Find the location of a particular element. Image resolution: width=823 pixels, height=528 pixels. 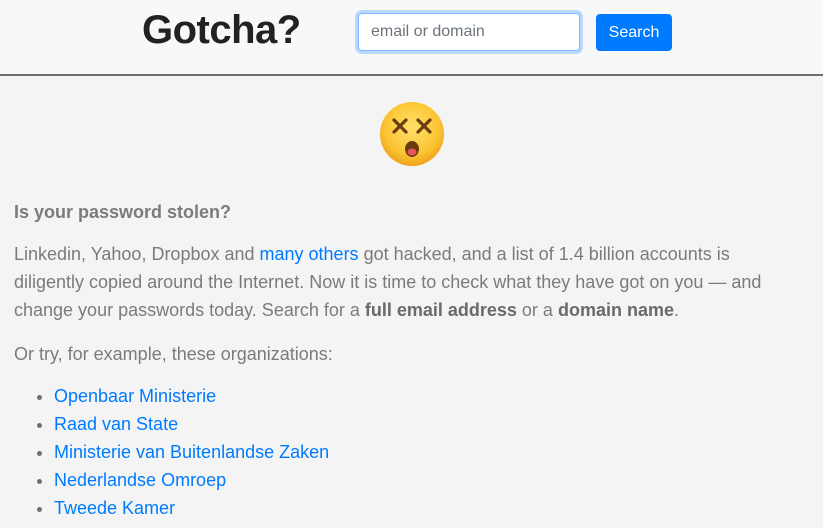

intro-text: Linkedin, Yahoo, Dropbox and is located at coordinates (137, 254).